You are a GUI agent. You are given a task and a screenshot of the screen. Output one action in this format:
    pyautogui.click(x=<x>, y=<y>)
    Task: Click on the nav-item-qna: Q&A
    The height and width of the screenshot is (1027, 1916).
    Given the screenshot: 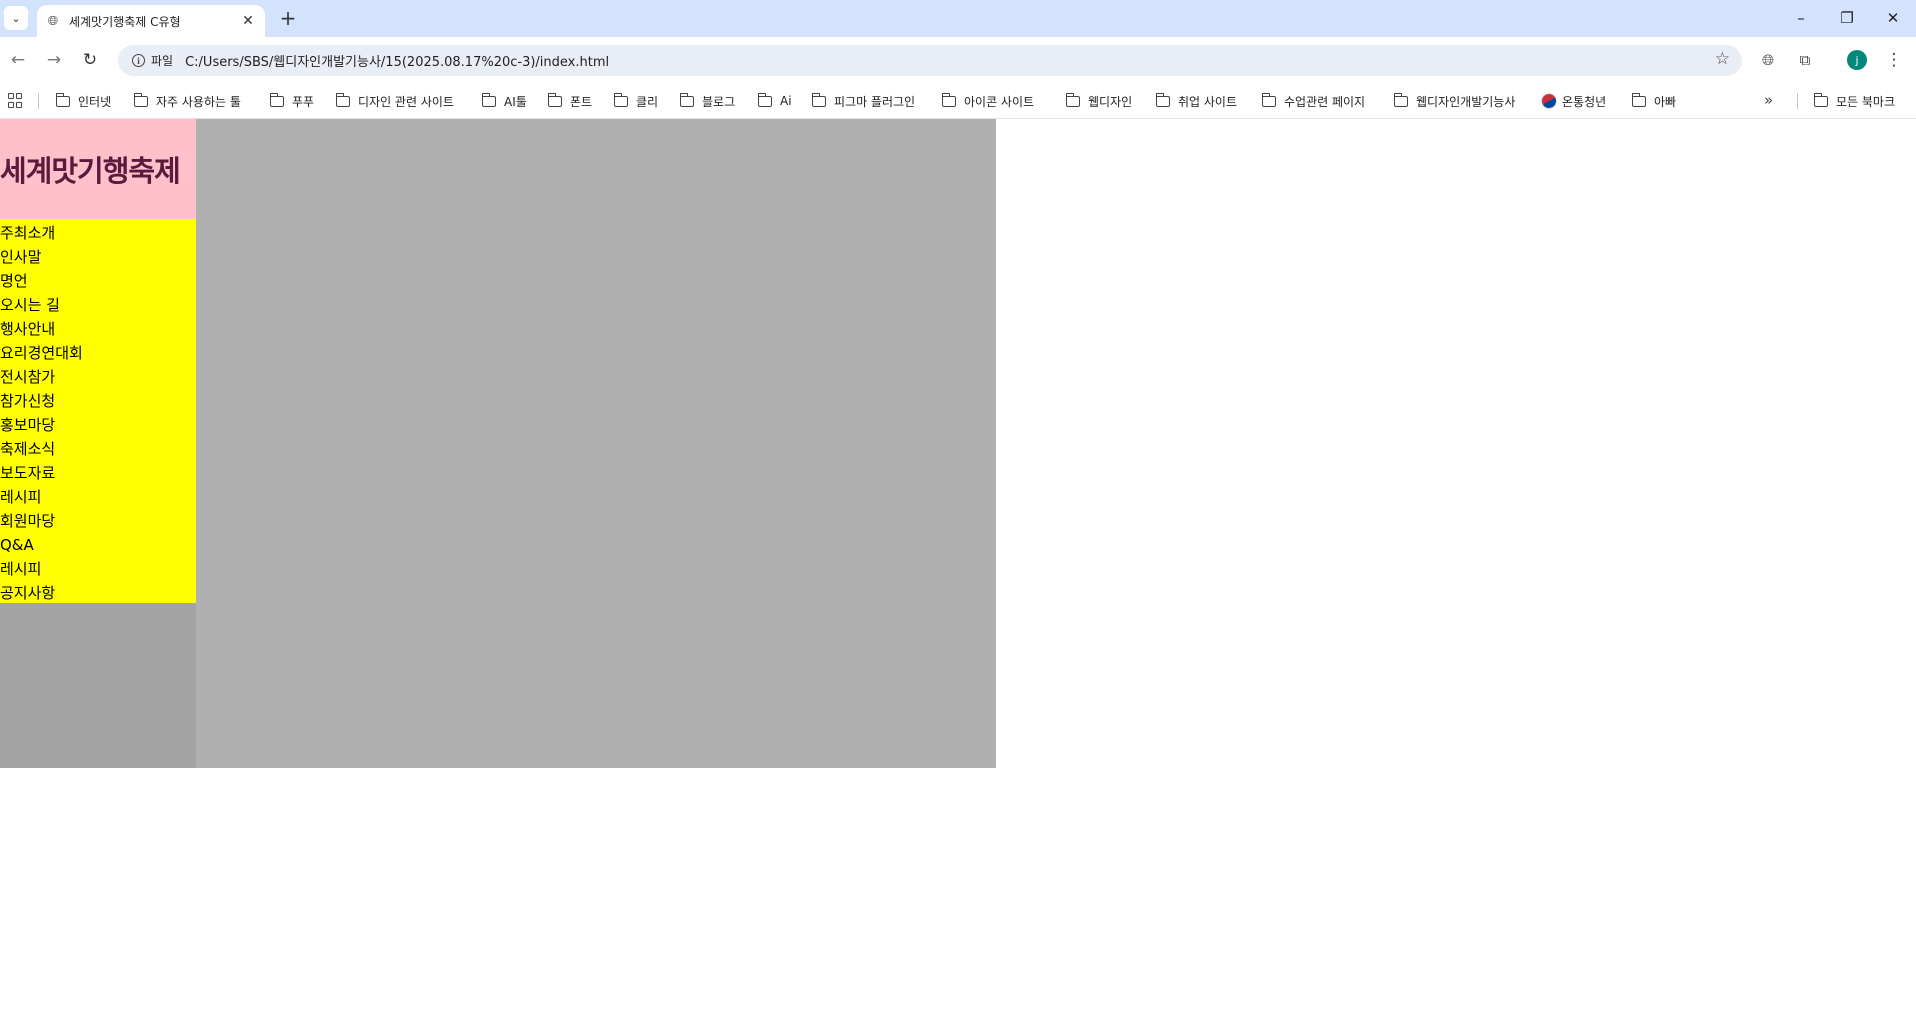 What is the action you would take?
    pyautogui.click(x=98, y=545)
    